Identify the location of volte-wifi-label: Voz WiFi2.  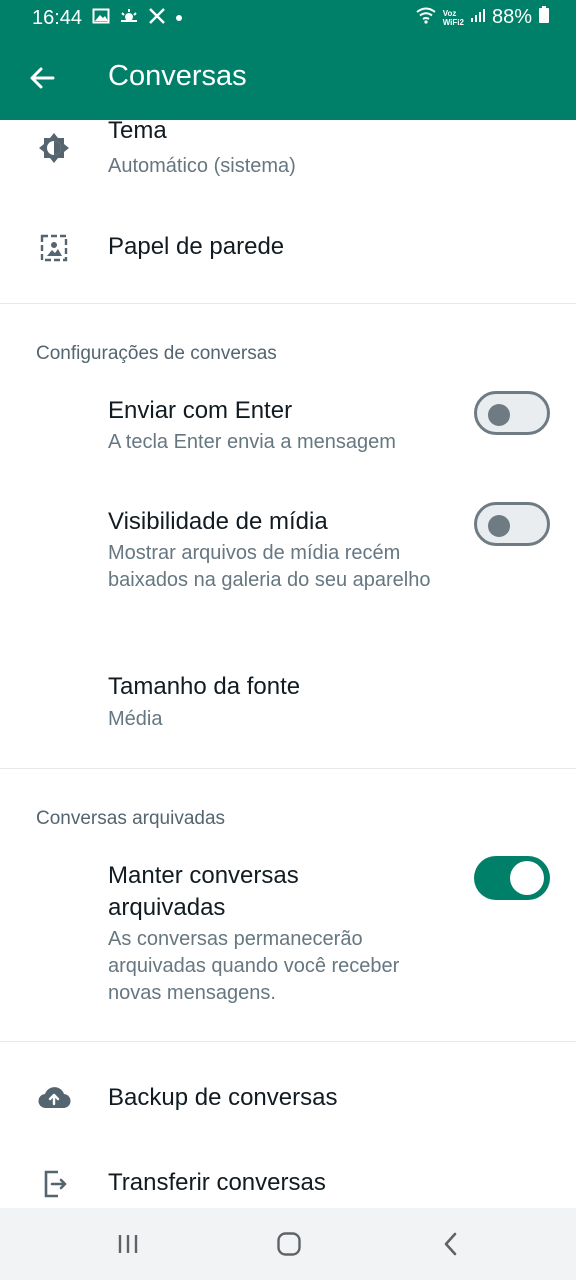
(453, 17).